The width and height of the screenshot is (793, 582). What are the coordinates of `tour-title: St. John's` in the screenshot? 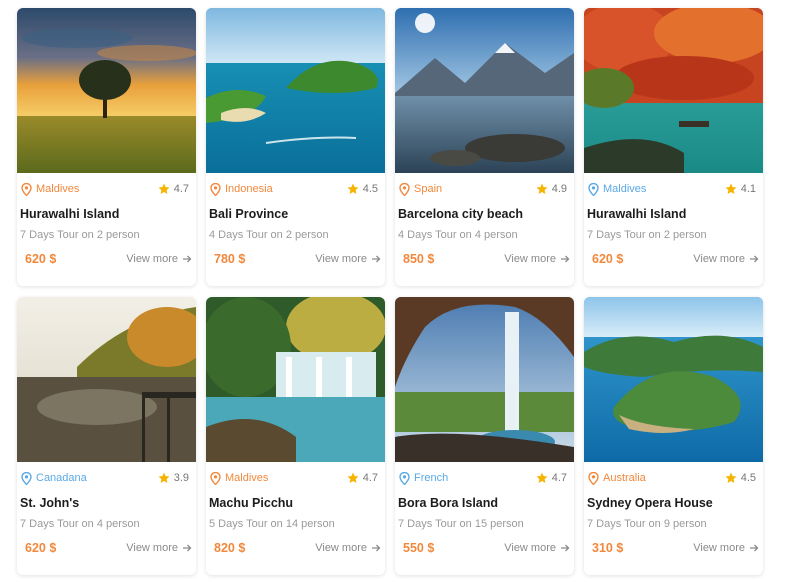 It's located at (106, 503).